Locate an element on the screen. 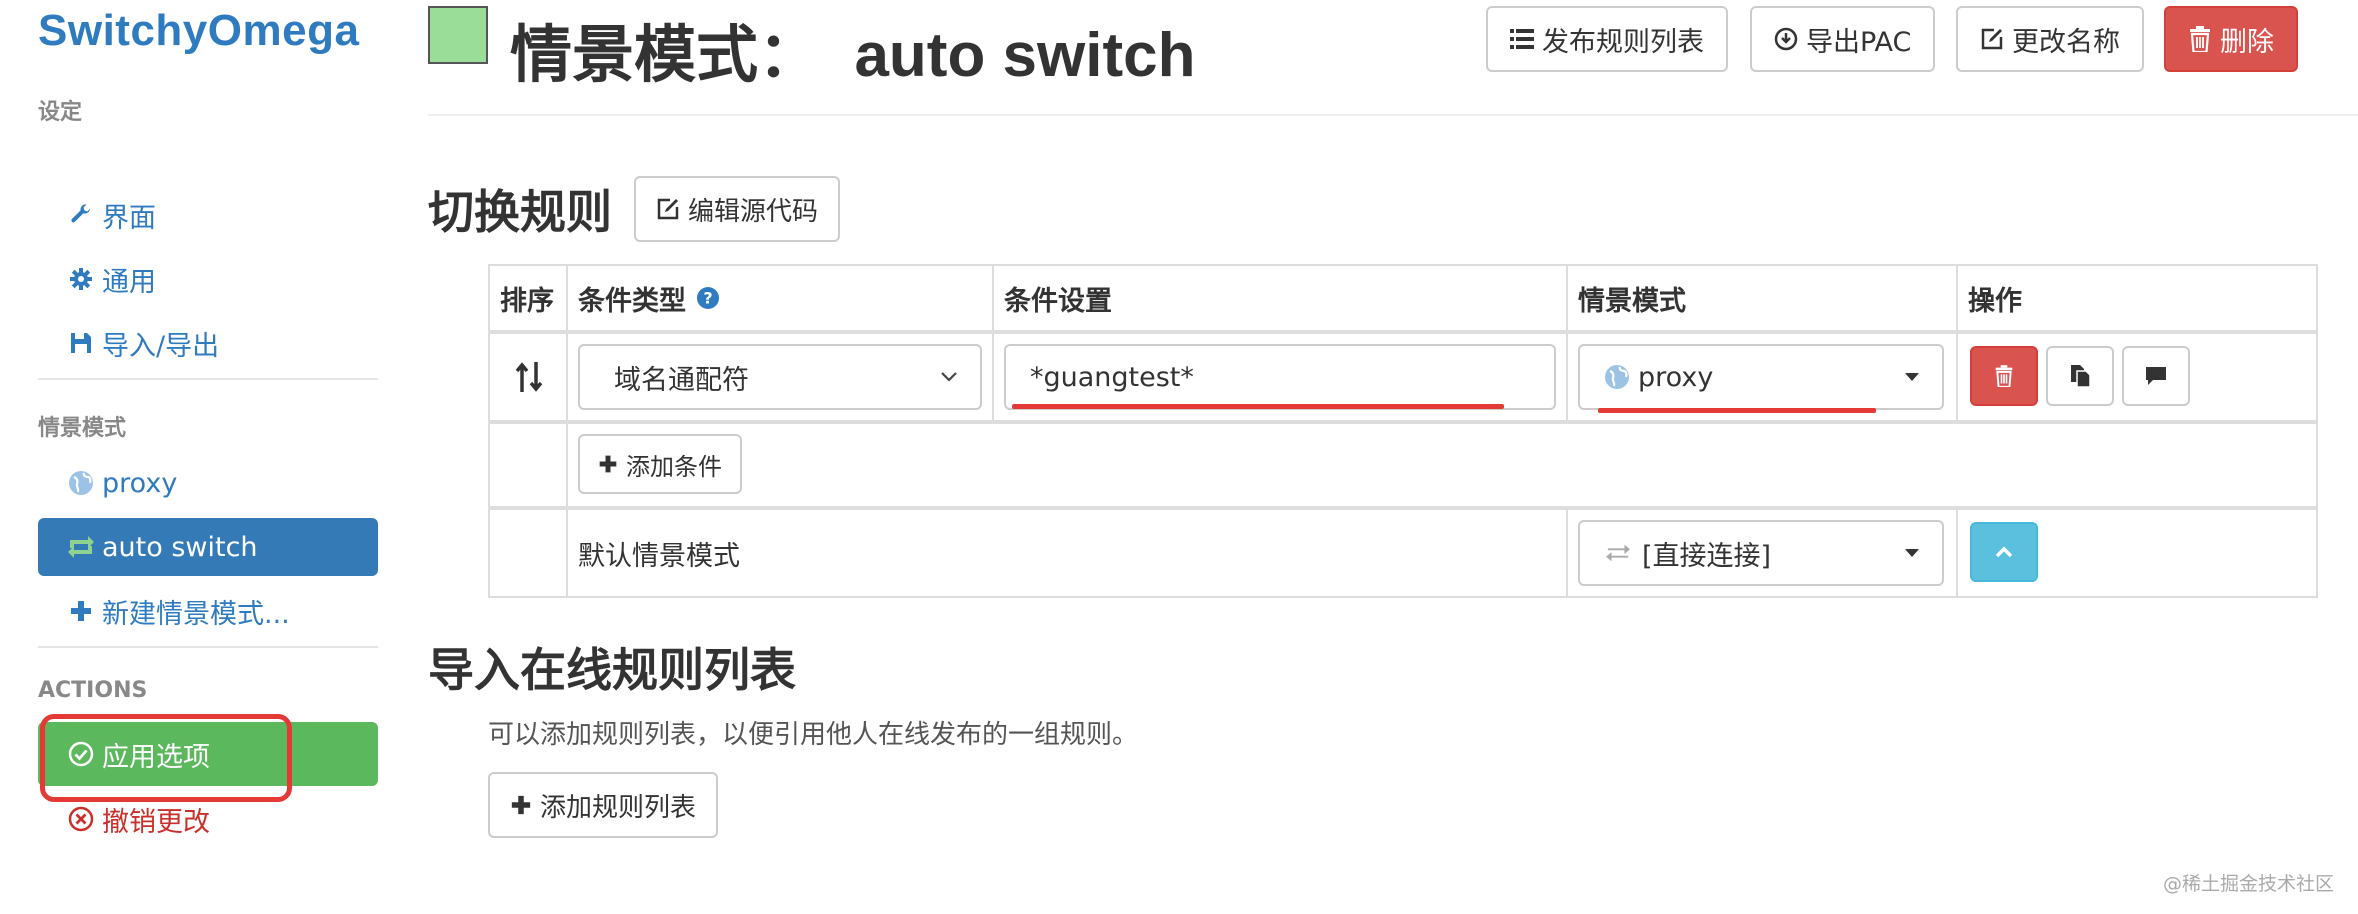  actions-header: ACTIONS is located at coordinates (93, 690).